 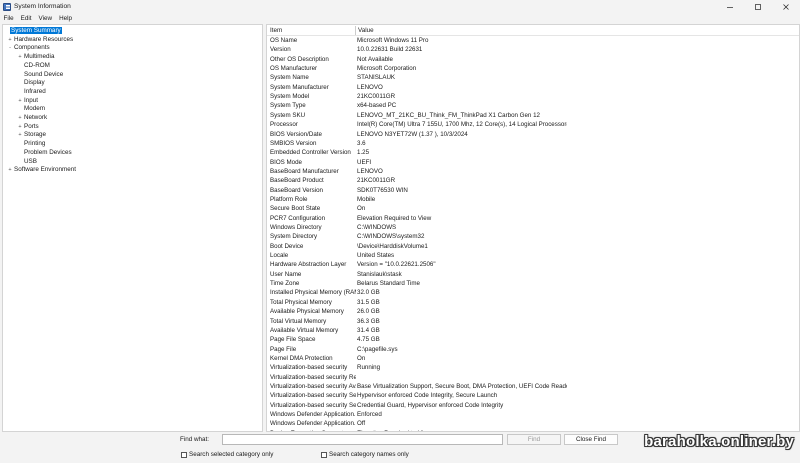 I want to click on find-input, so click(x=362, y=439).